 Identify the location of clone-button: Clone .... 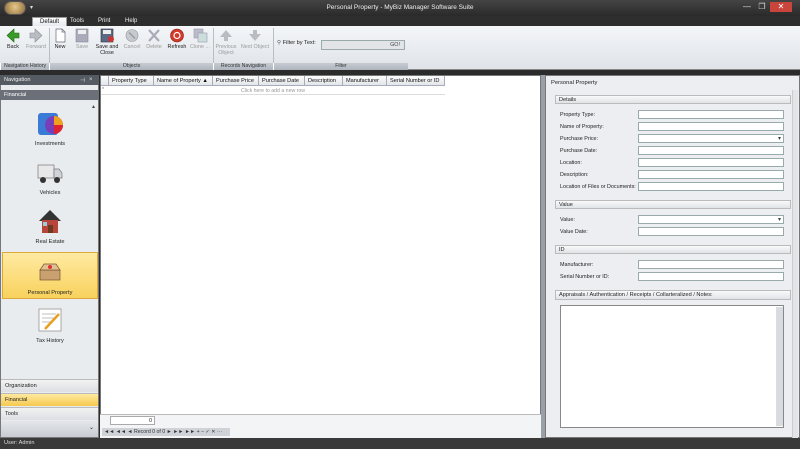
(200, 39).